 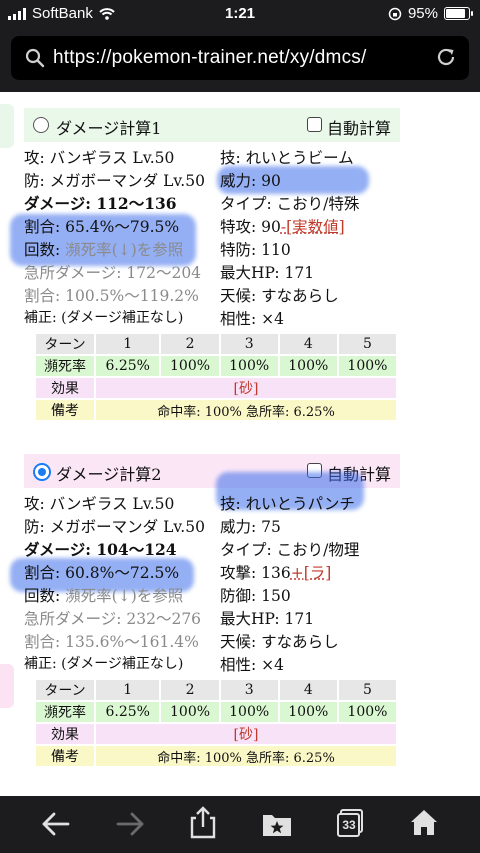 What do you see at coordinates (203, 823) in the screenshot?
I see `share-icon` at bounding box center [203, 823].